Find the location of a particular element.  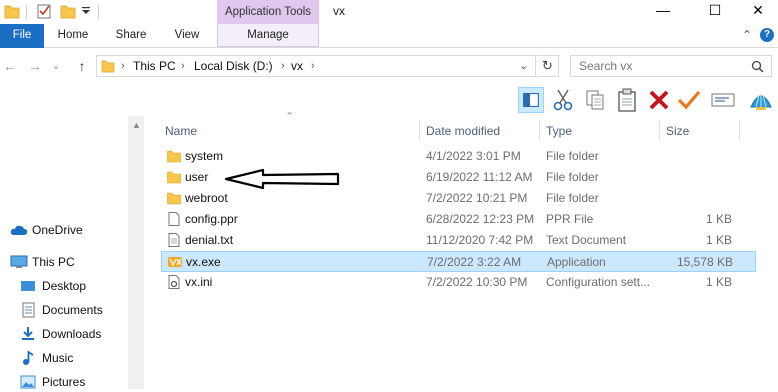

pictures-icon is located at coordinates (28, 382).